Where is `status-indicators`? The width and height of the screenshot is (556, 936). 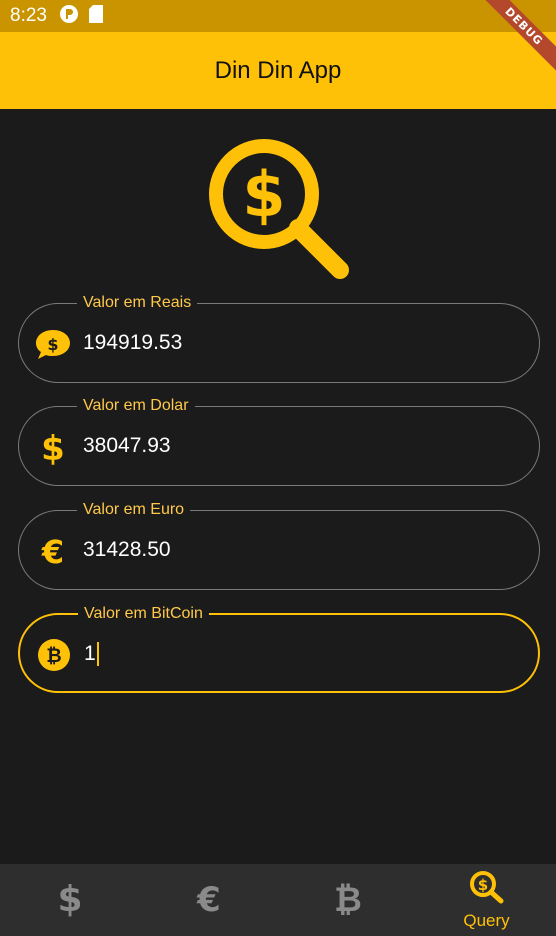
status-indicators is located at coordinates (510, 16).